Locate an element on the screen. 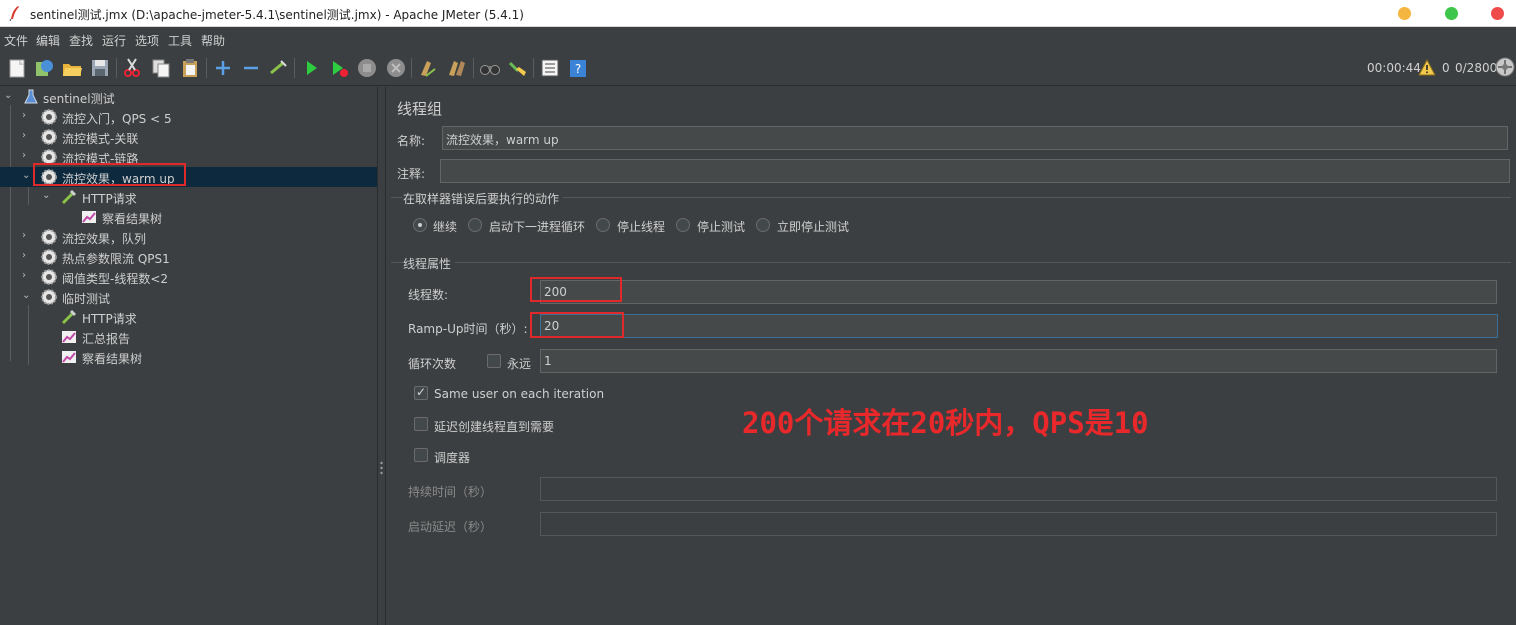  menu-file: 文件 is located at coordinates (16, 40).